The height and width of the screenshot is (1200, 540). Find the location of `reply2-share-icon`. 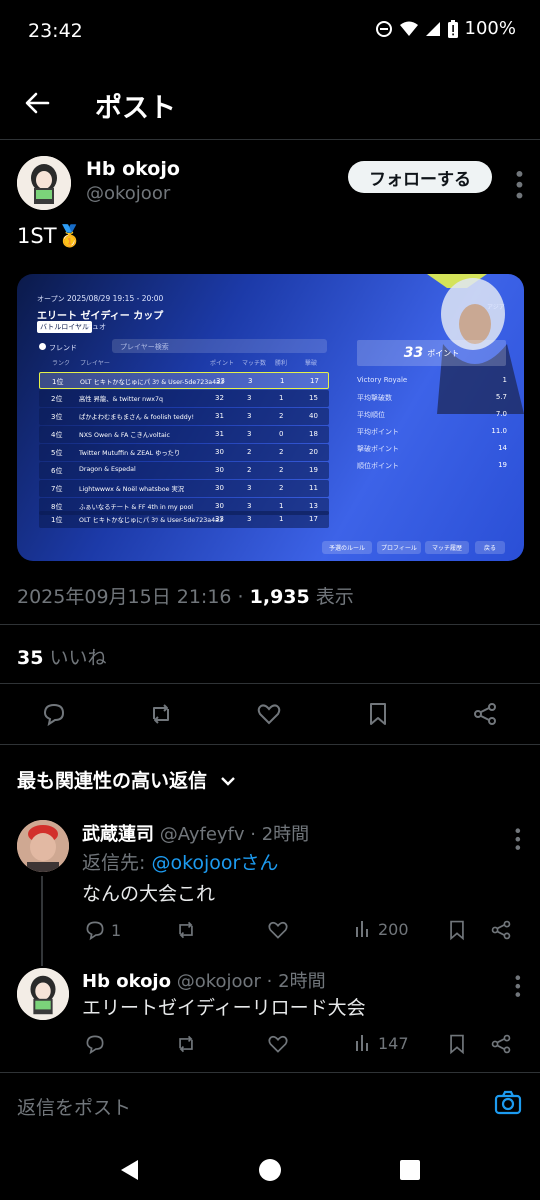

reply2-share-icon is located at coordinates (501, 1044).